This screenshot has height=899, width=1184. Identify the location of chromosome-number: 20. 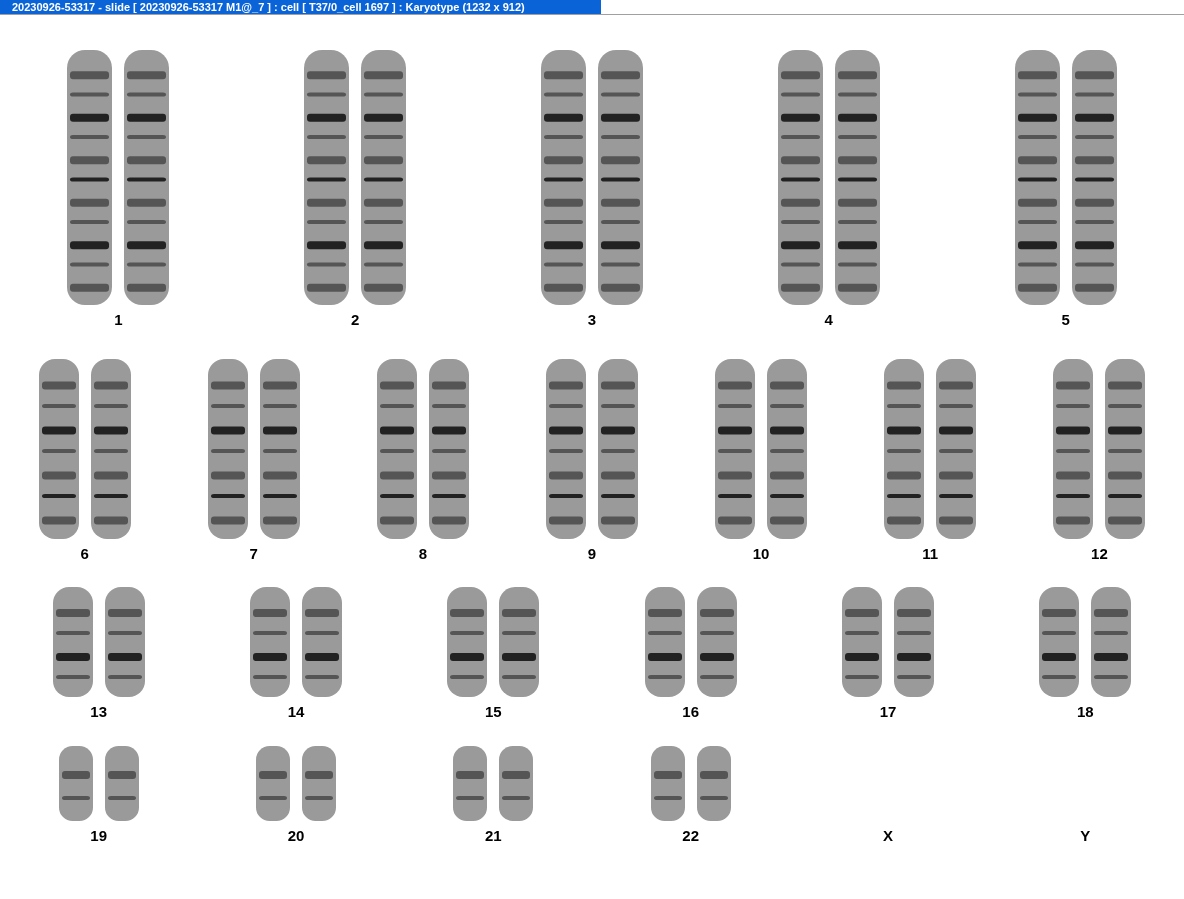
(296, 835).